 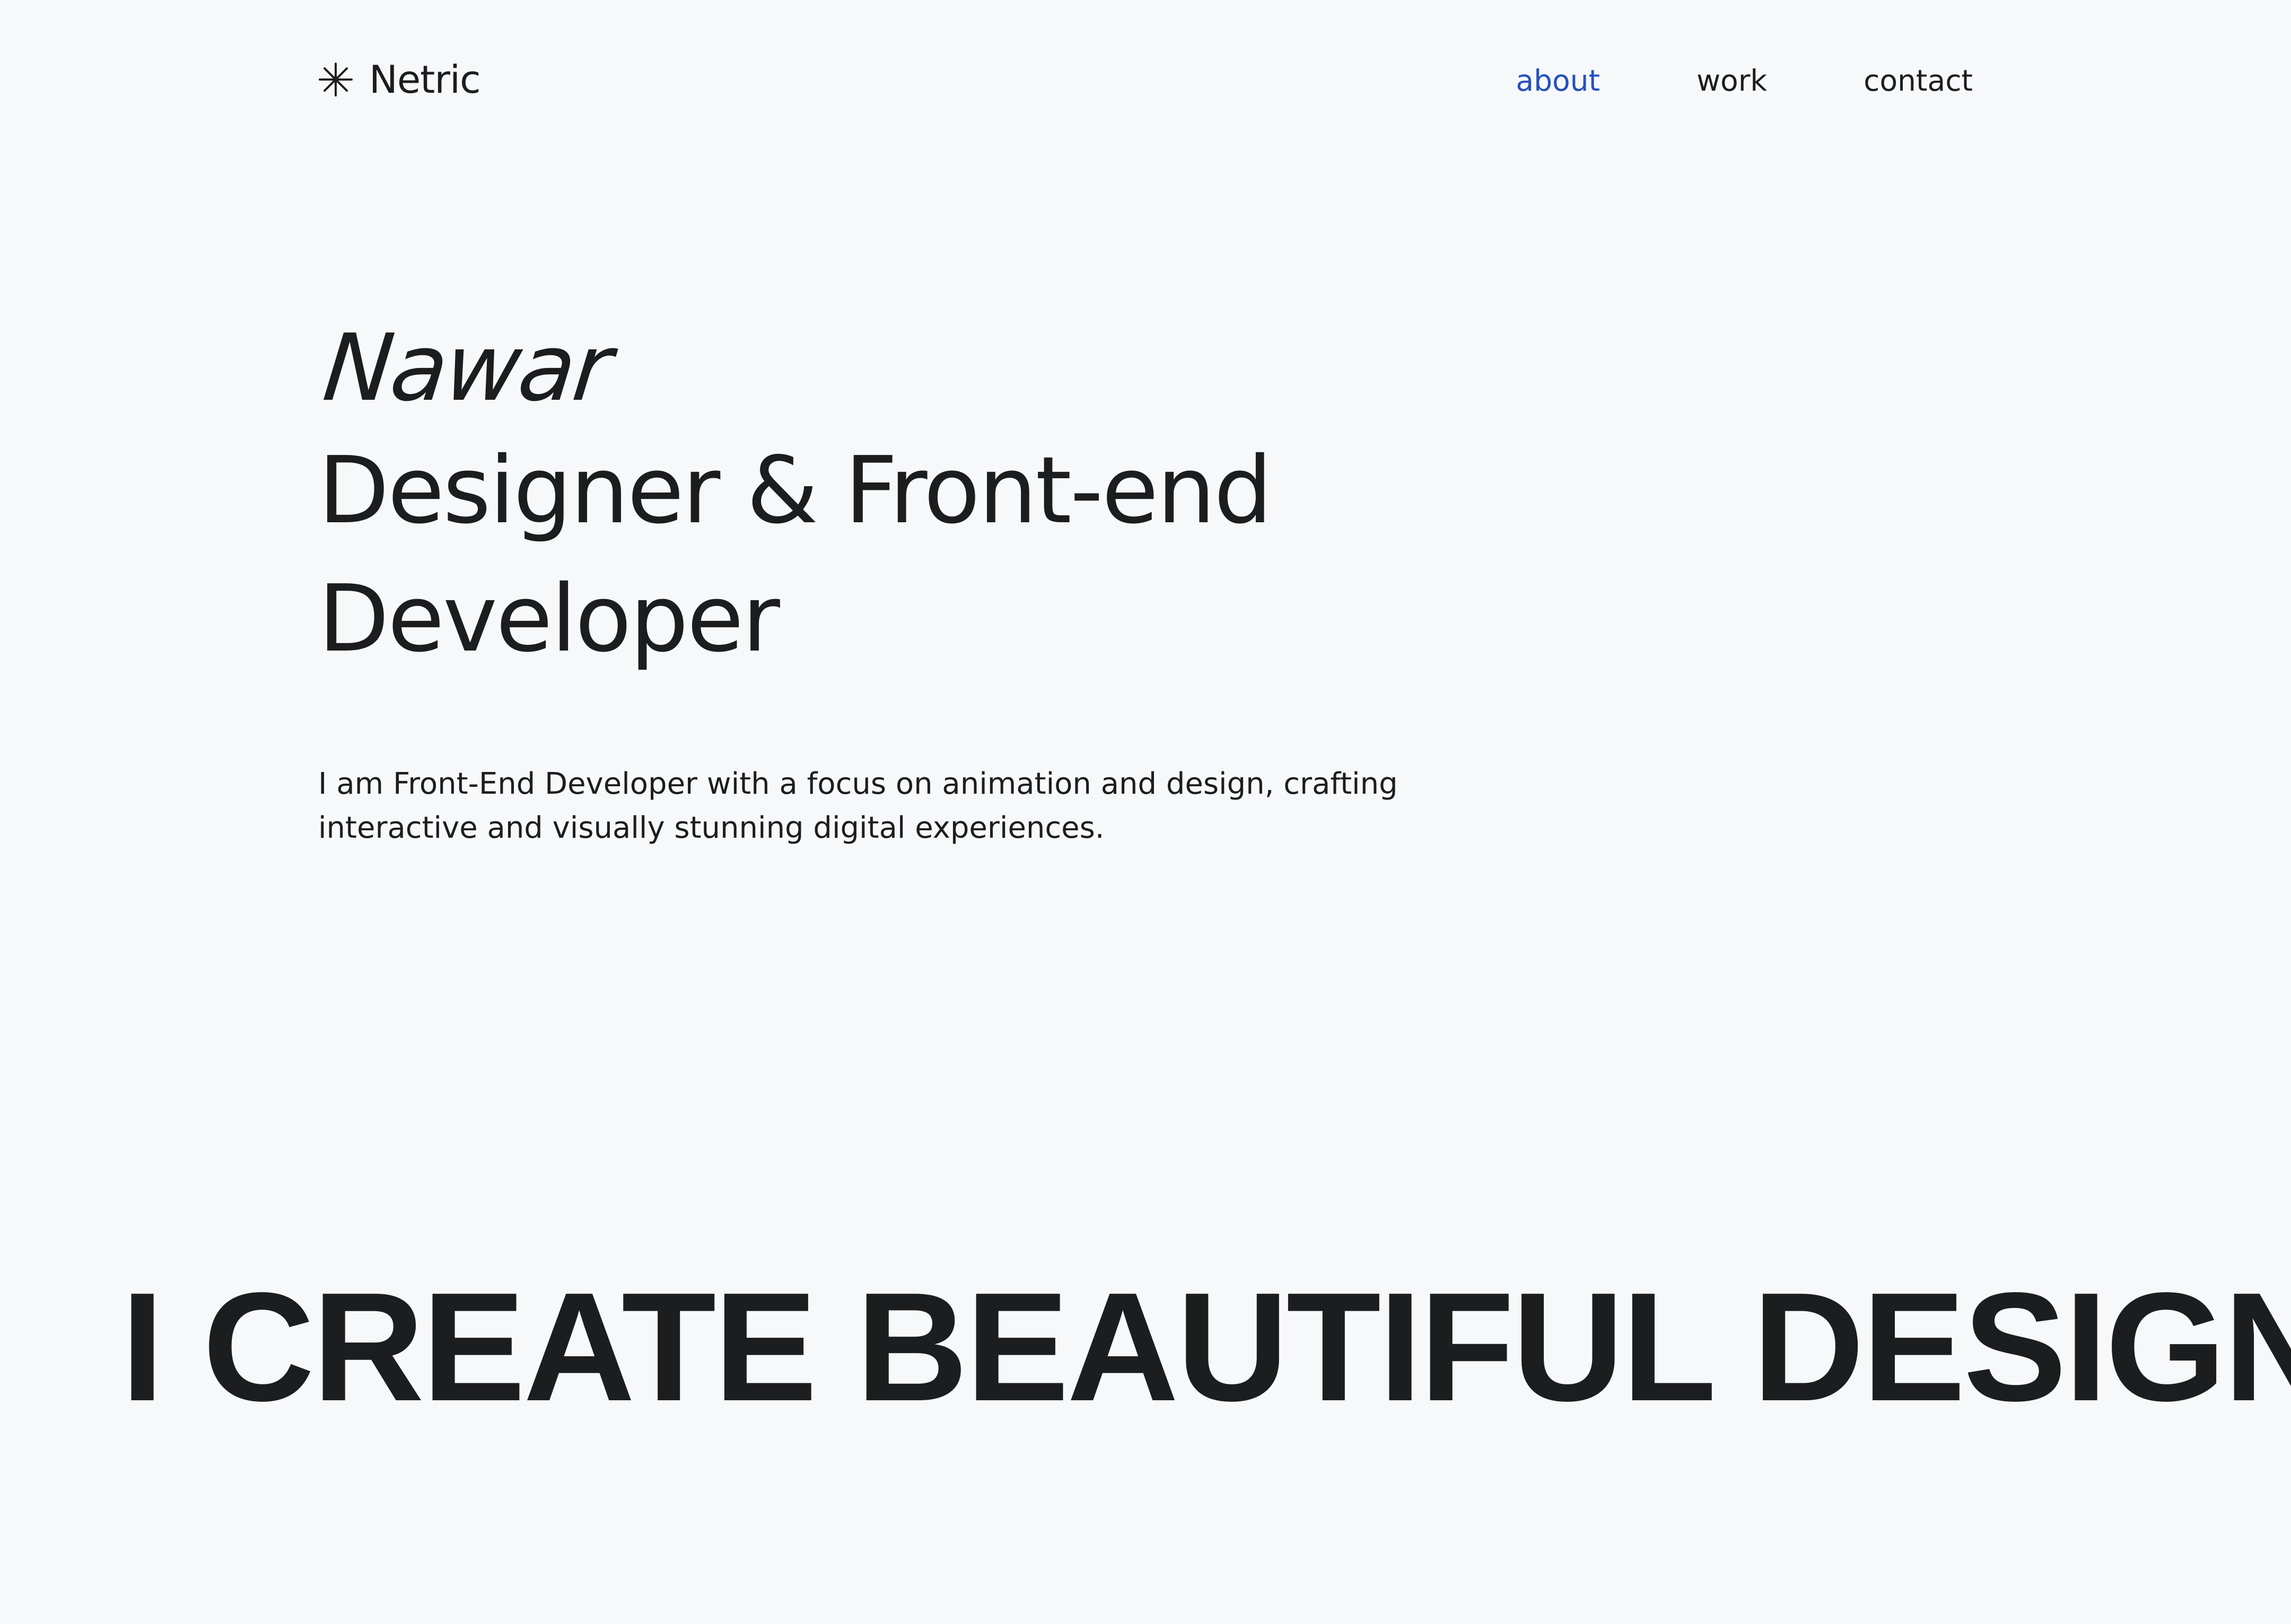 I want to click on logo-link: Netric, so click(x=399, y=79).